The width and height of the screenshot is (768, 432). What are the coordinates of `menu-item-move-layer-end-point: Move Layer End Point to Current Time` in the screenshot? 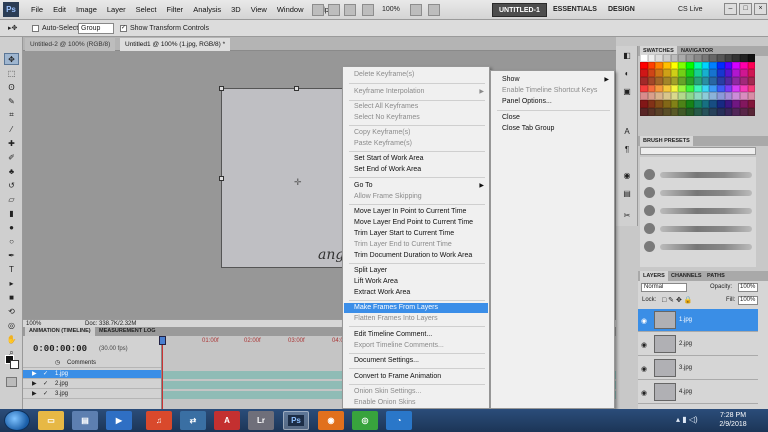 It's located at (416, 223).